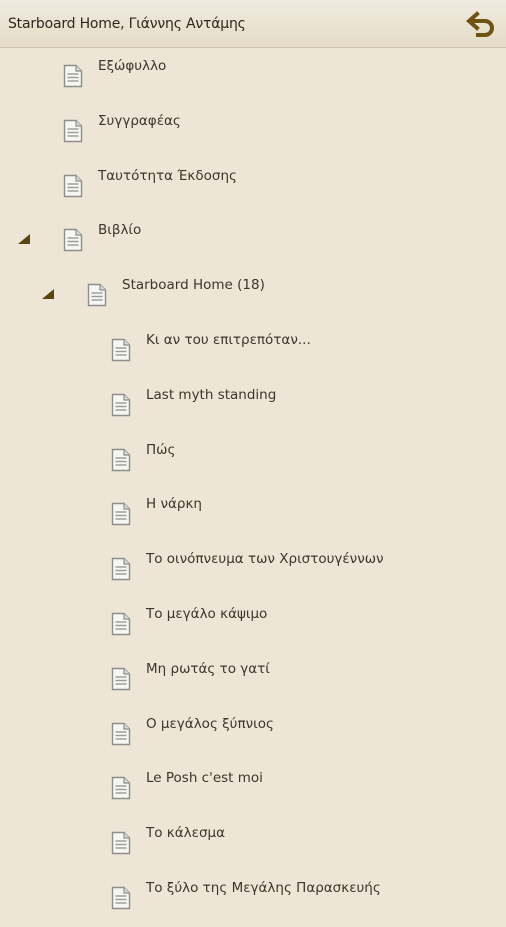  What do you see at coordinates (253, 24) in the screenshot?
I see `app-header: Starboard Home, Γιάννης Αντάμης` at bounding box center [253, 24].